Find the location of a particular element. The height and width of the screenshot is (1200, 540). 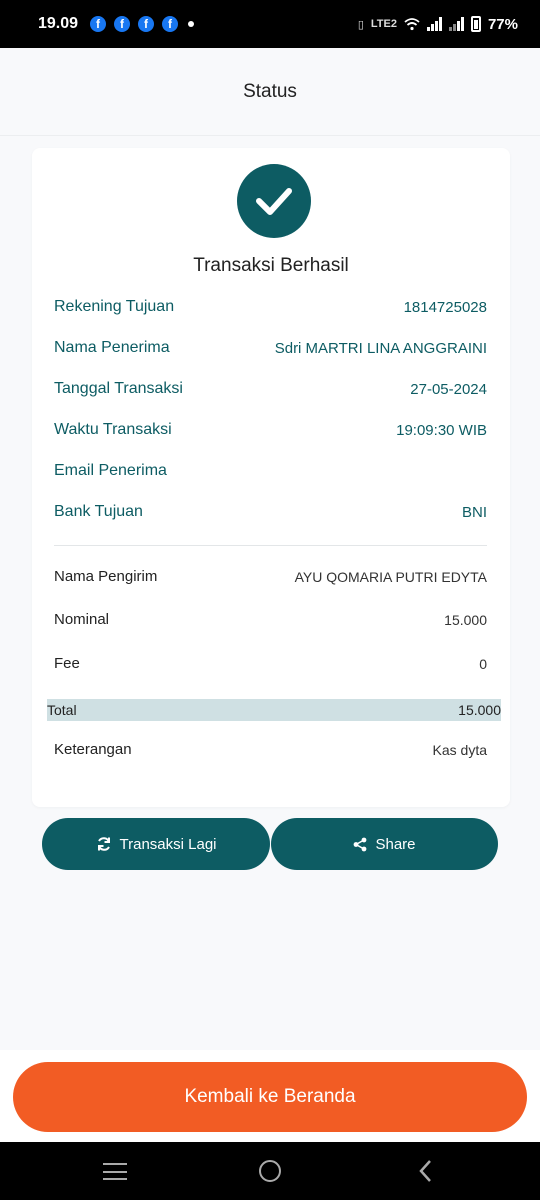

detail-label: Nominal is located at coordinates (82, 619).